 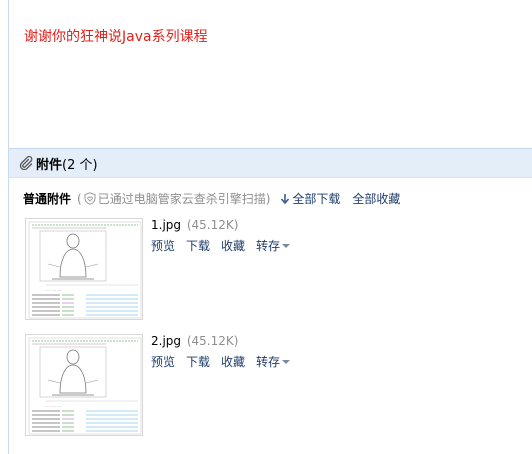 I want to click on attachment-filename: 1.jpg, so click(x=166, y=225).